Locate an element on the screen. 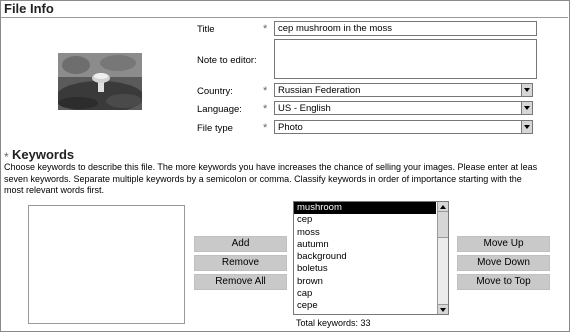 The image size is (570, 332). keyword-item: cap is located at coordinates (371, 294).